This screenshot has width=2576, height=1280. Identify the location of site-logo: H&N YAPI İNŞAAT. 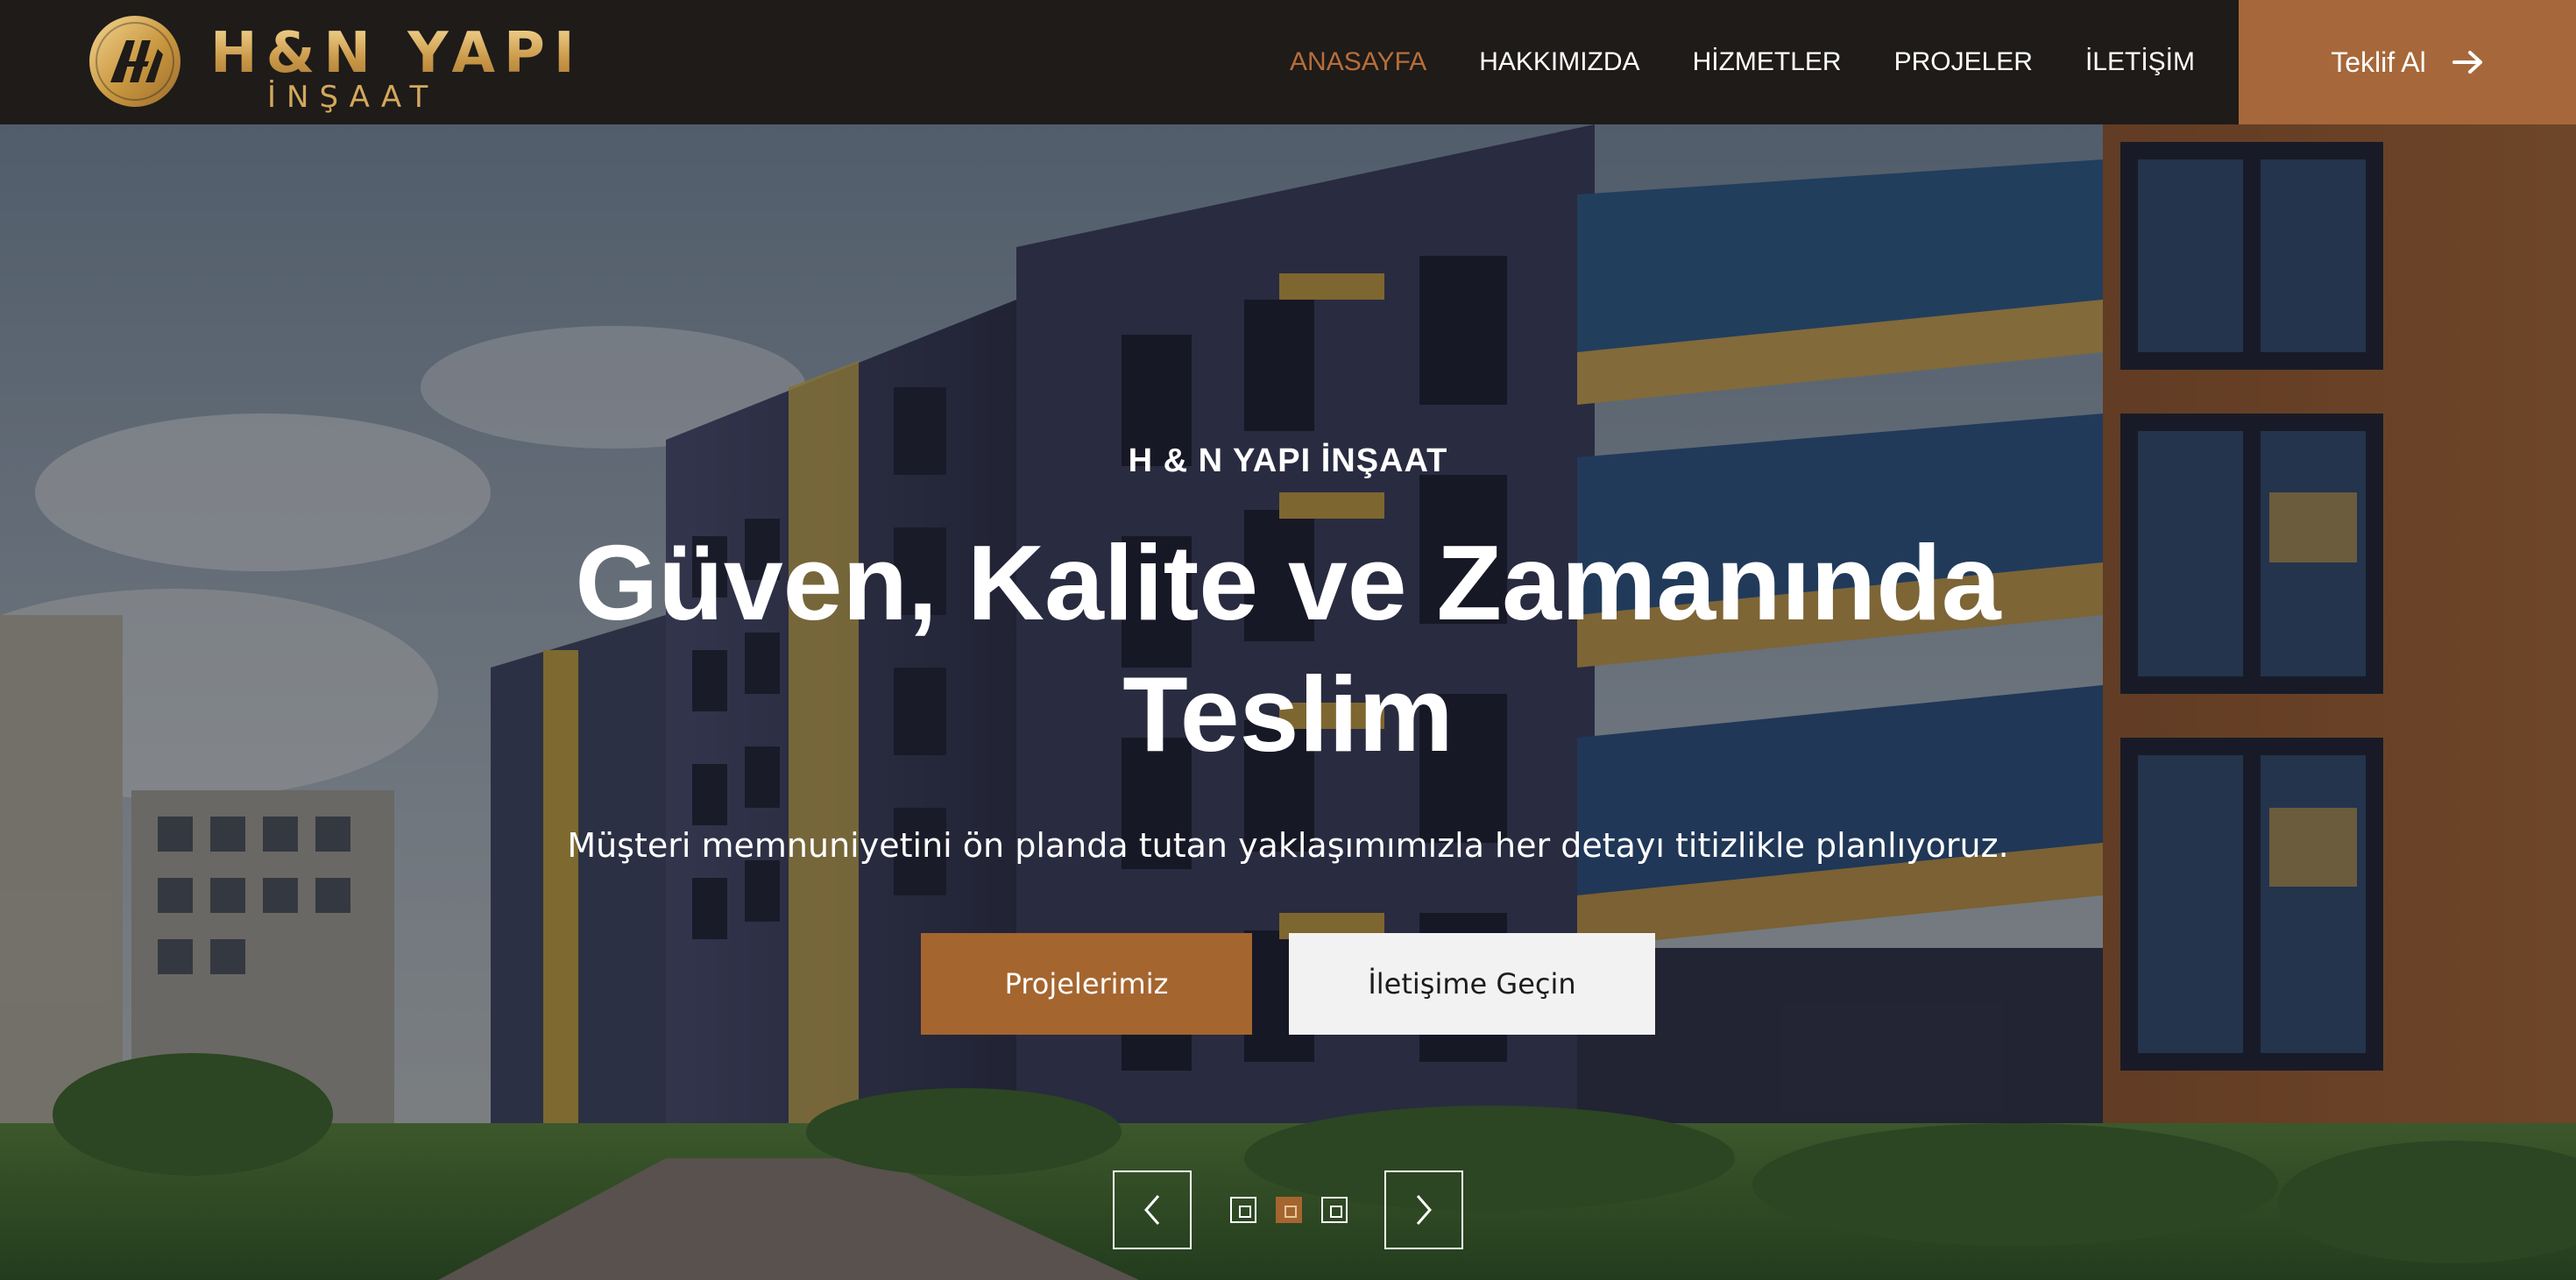
(331, 63).